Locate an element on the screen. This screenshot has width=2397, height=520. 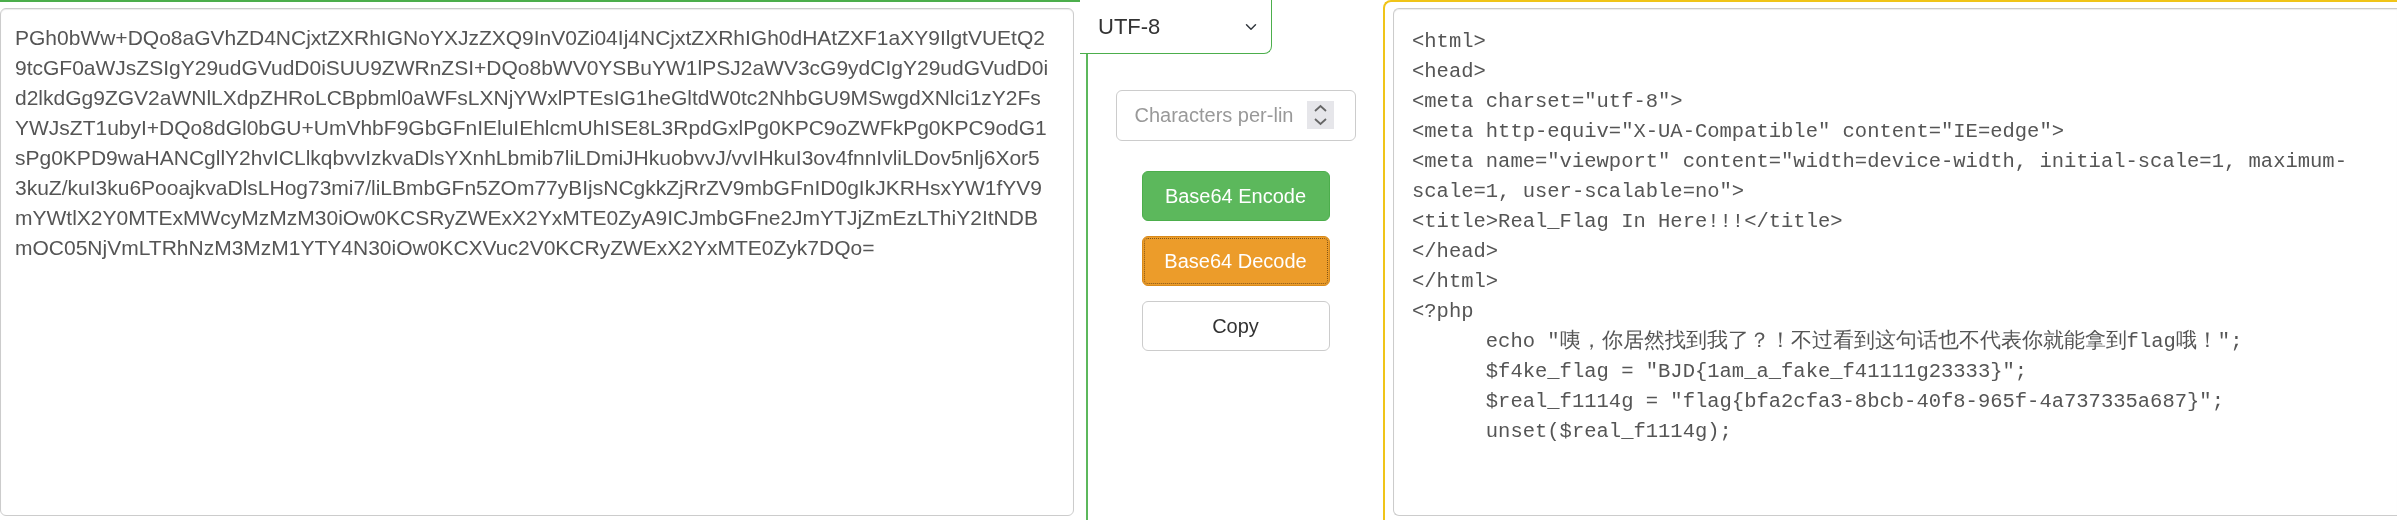
code-line: <meta charset="utf-8"> is located at coordinates (1548, 102).